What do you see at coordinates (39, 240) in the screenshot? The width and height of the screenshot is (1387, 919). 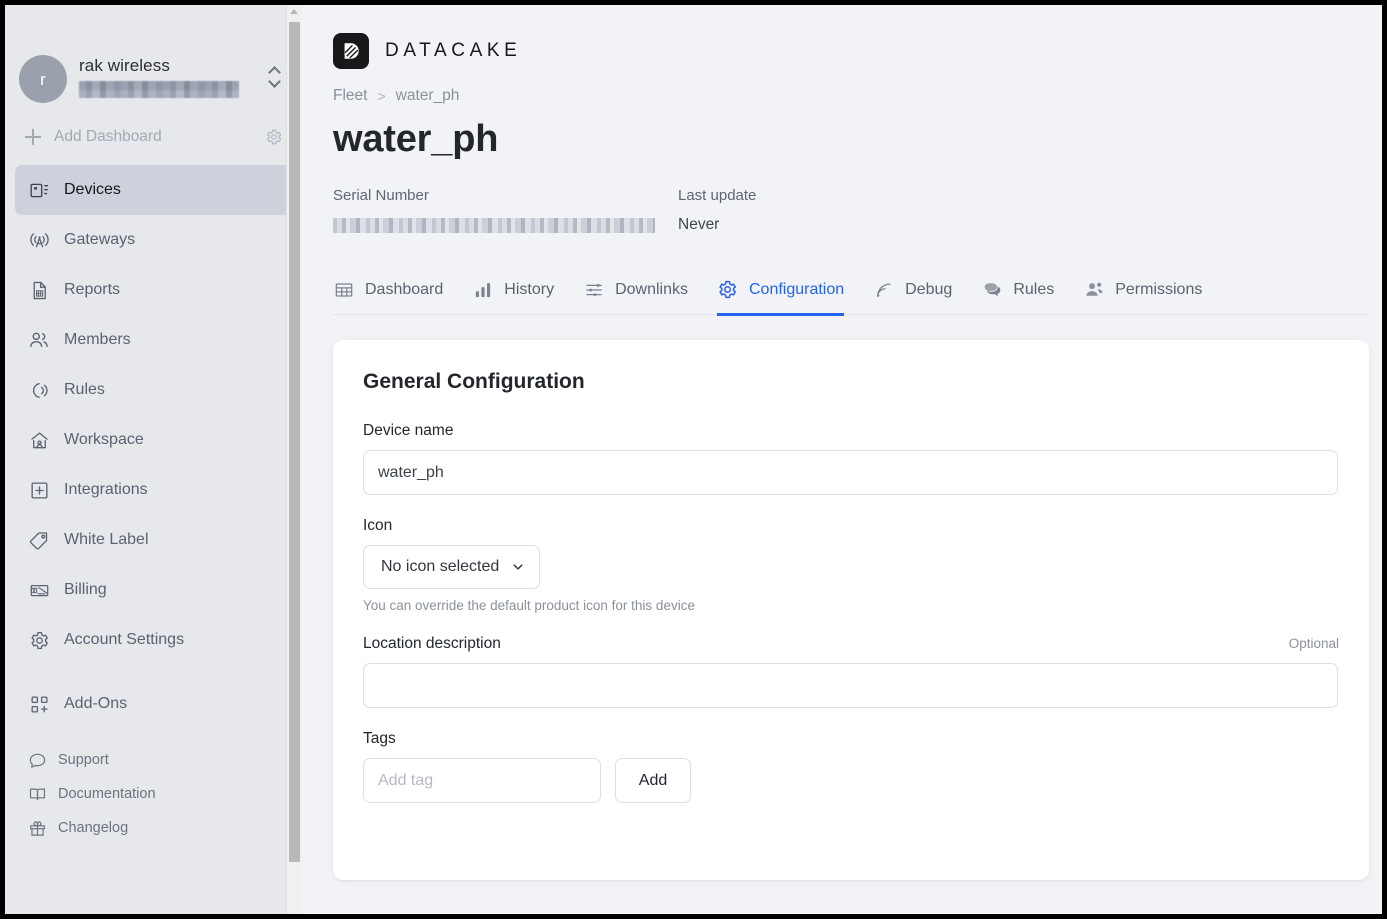 I see `antenna-icon` at bounding box center [39, 240].